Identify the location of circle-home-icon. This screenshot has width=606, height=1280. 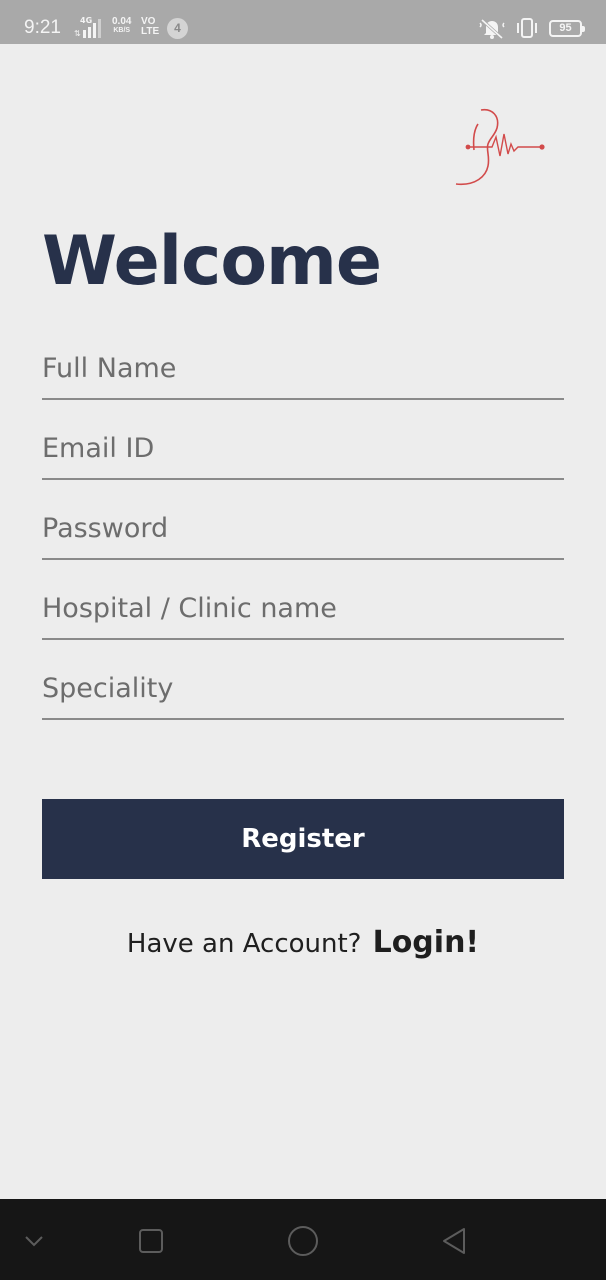
(303, 1241).